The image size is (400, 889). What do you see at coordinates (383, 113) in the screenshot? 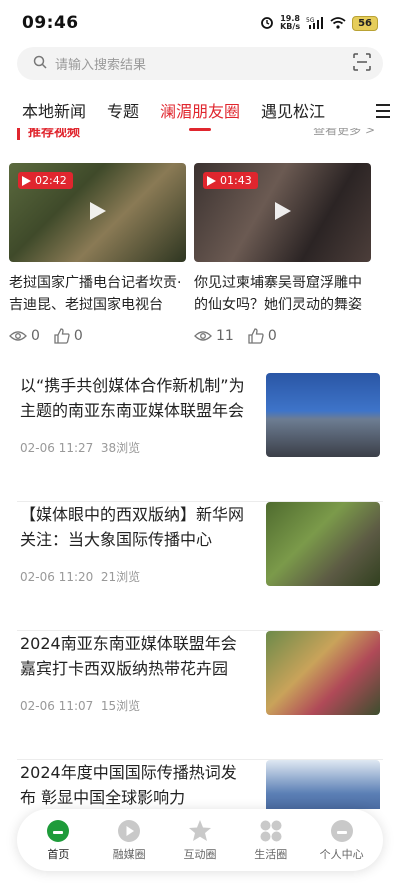
I see `menu-icon` at bounding box center [383, 113].